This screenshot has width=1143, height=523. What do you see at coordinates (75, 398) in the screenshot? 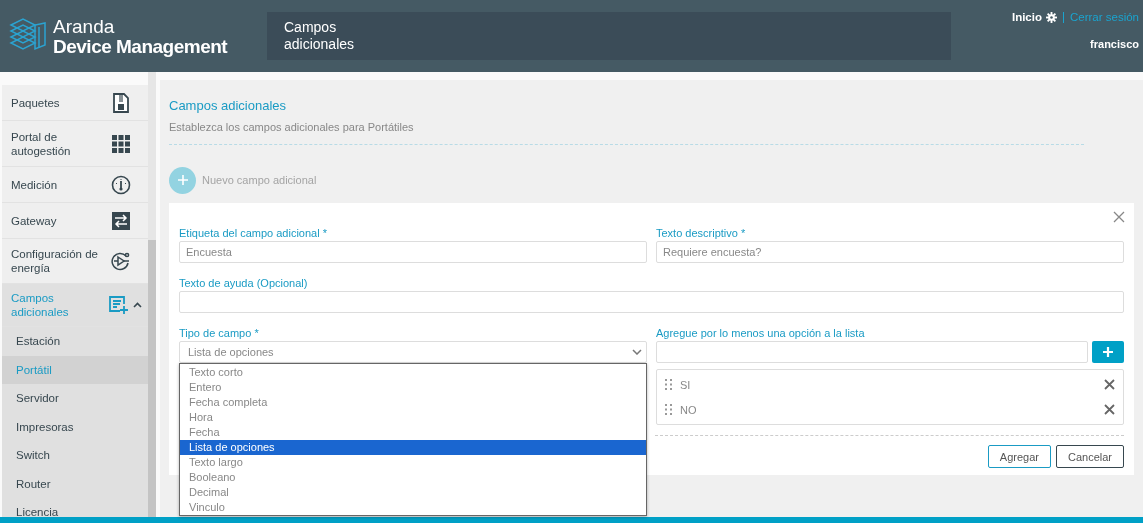
I see `sidebar-subitem: Servidor` at bounding box center [75, 398].